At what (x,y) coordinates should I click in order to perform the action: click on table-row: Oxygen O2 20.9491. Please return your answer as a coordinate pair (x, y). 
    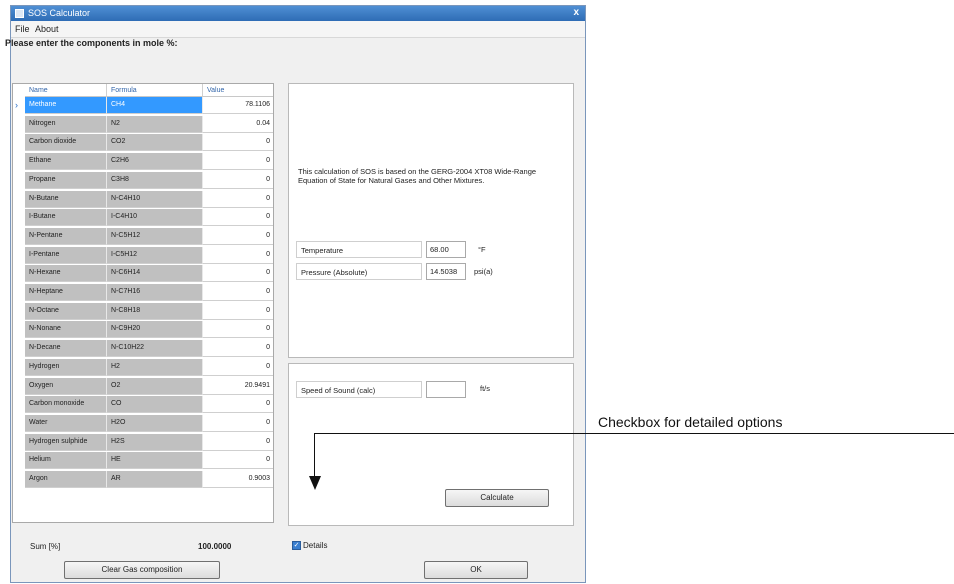
    Looking at the image, I should click on (143, 386).